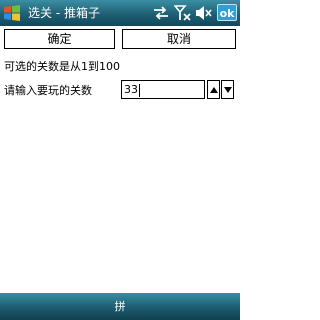  What do you see at coordinates (131, 89) in the screenshot?
I see `level-number-value: 33` at bounding box center [131, 89].